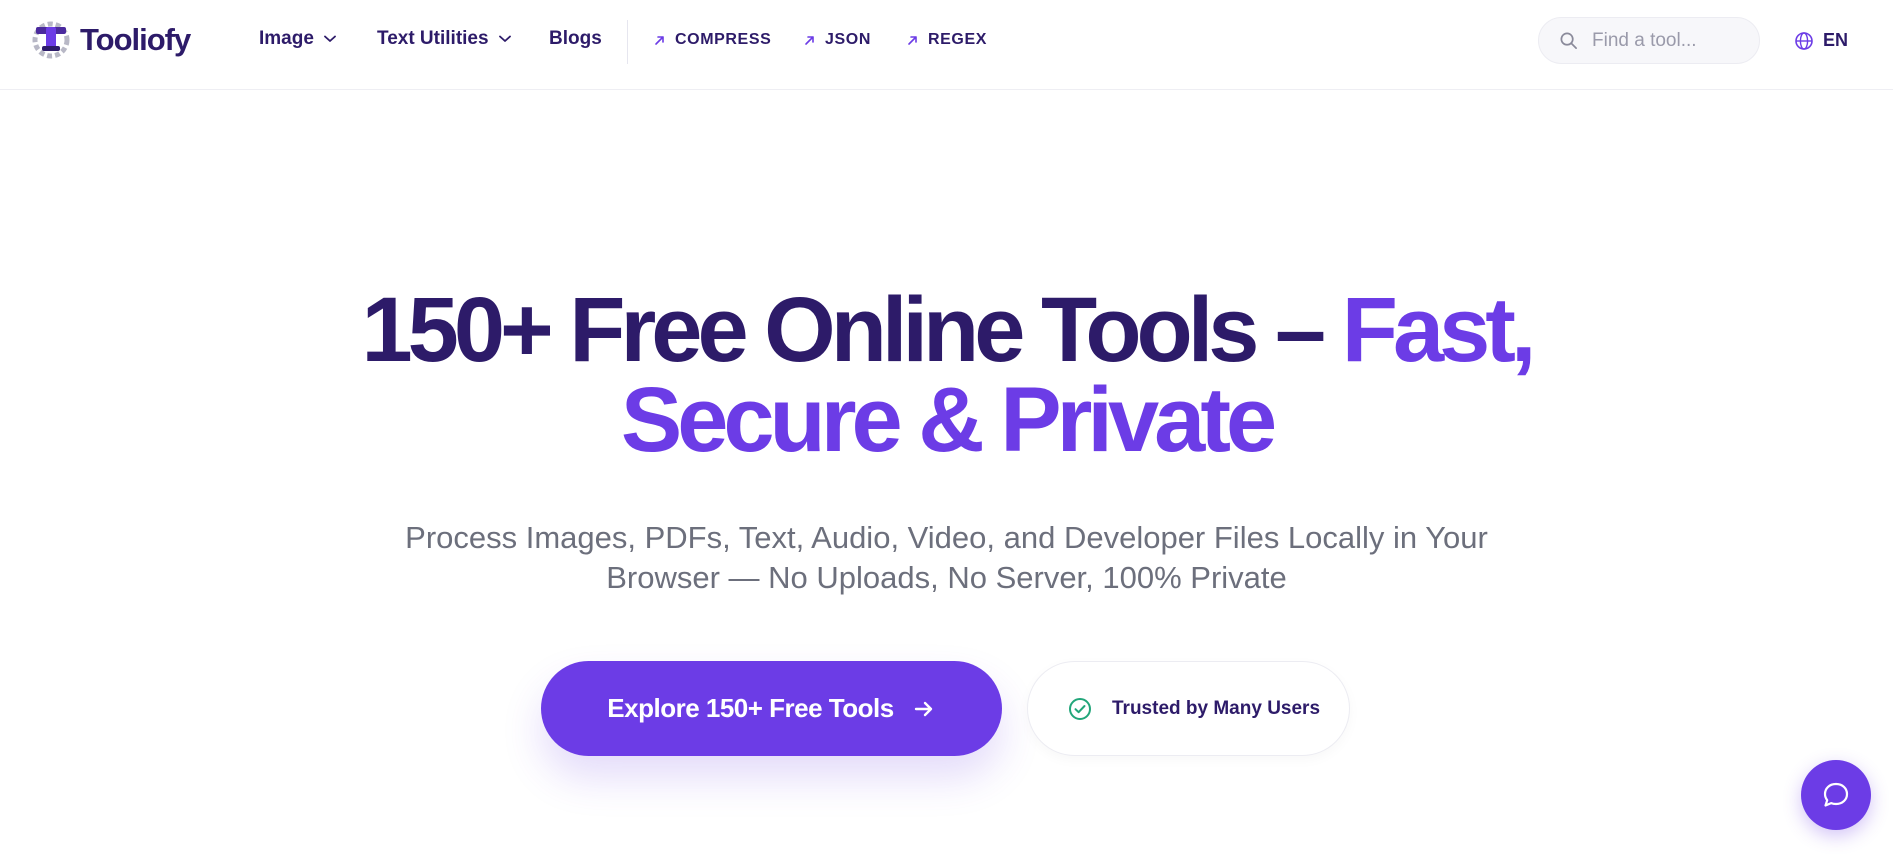 The height and width of the screenshot is (855, 1893). I want to click on trust-badge: Trusted by Many Users, so click(1188, 708).